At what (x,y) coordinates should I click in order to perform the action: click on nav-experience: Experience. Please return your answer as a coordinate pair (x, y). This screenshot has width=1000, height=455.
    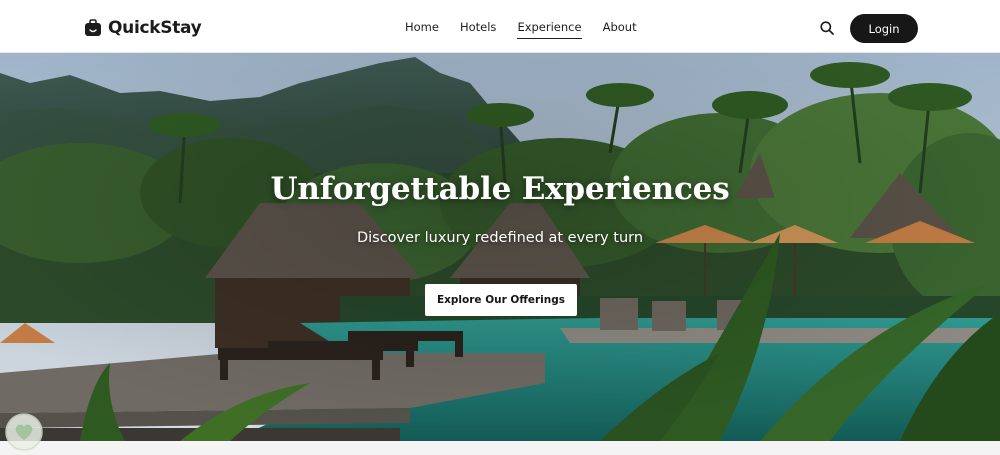
    Looking at the image, I should click on (549, 29).